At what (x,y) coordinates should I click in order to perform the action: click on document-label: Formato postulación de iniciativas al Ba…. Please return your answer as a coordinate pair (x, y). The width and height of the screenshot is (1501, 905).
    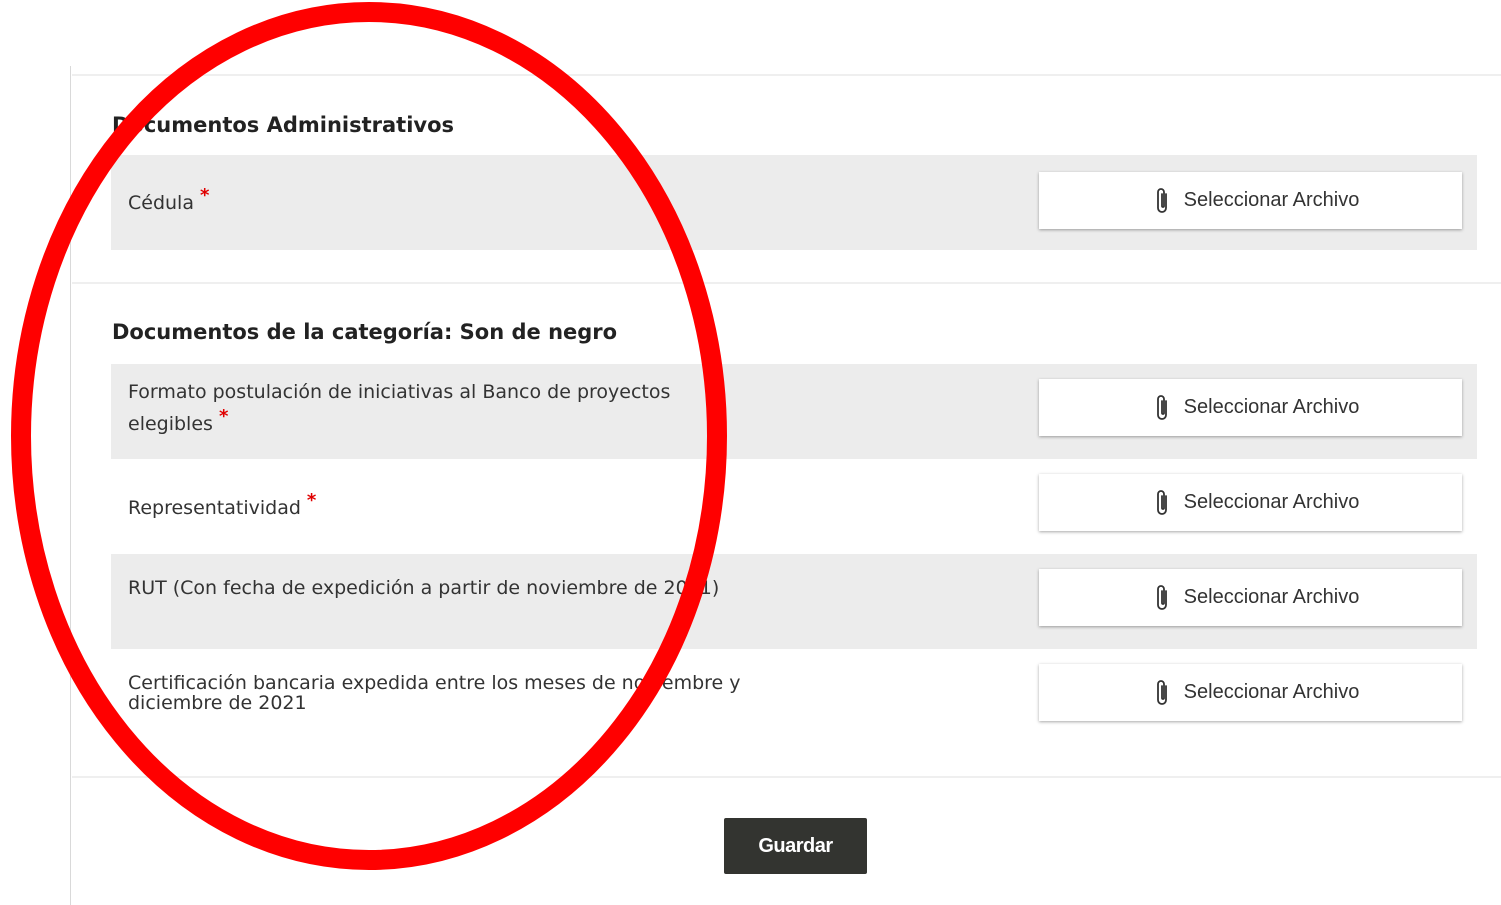
    Looking at the image, I should click on (399, 408).